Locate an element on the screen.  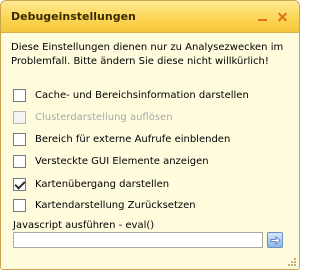
option-label: Kartendarstellung Zurücksetzen is located at coordinates (115, 205).